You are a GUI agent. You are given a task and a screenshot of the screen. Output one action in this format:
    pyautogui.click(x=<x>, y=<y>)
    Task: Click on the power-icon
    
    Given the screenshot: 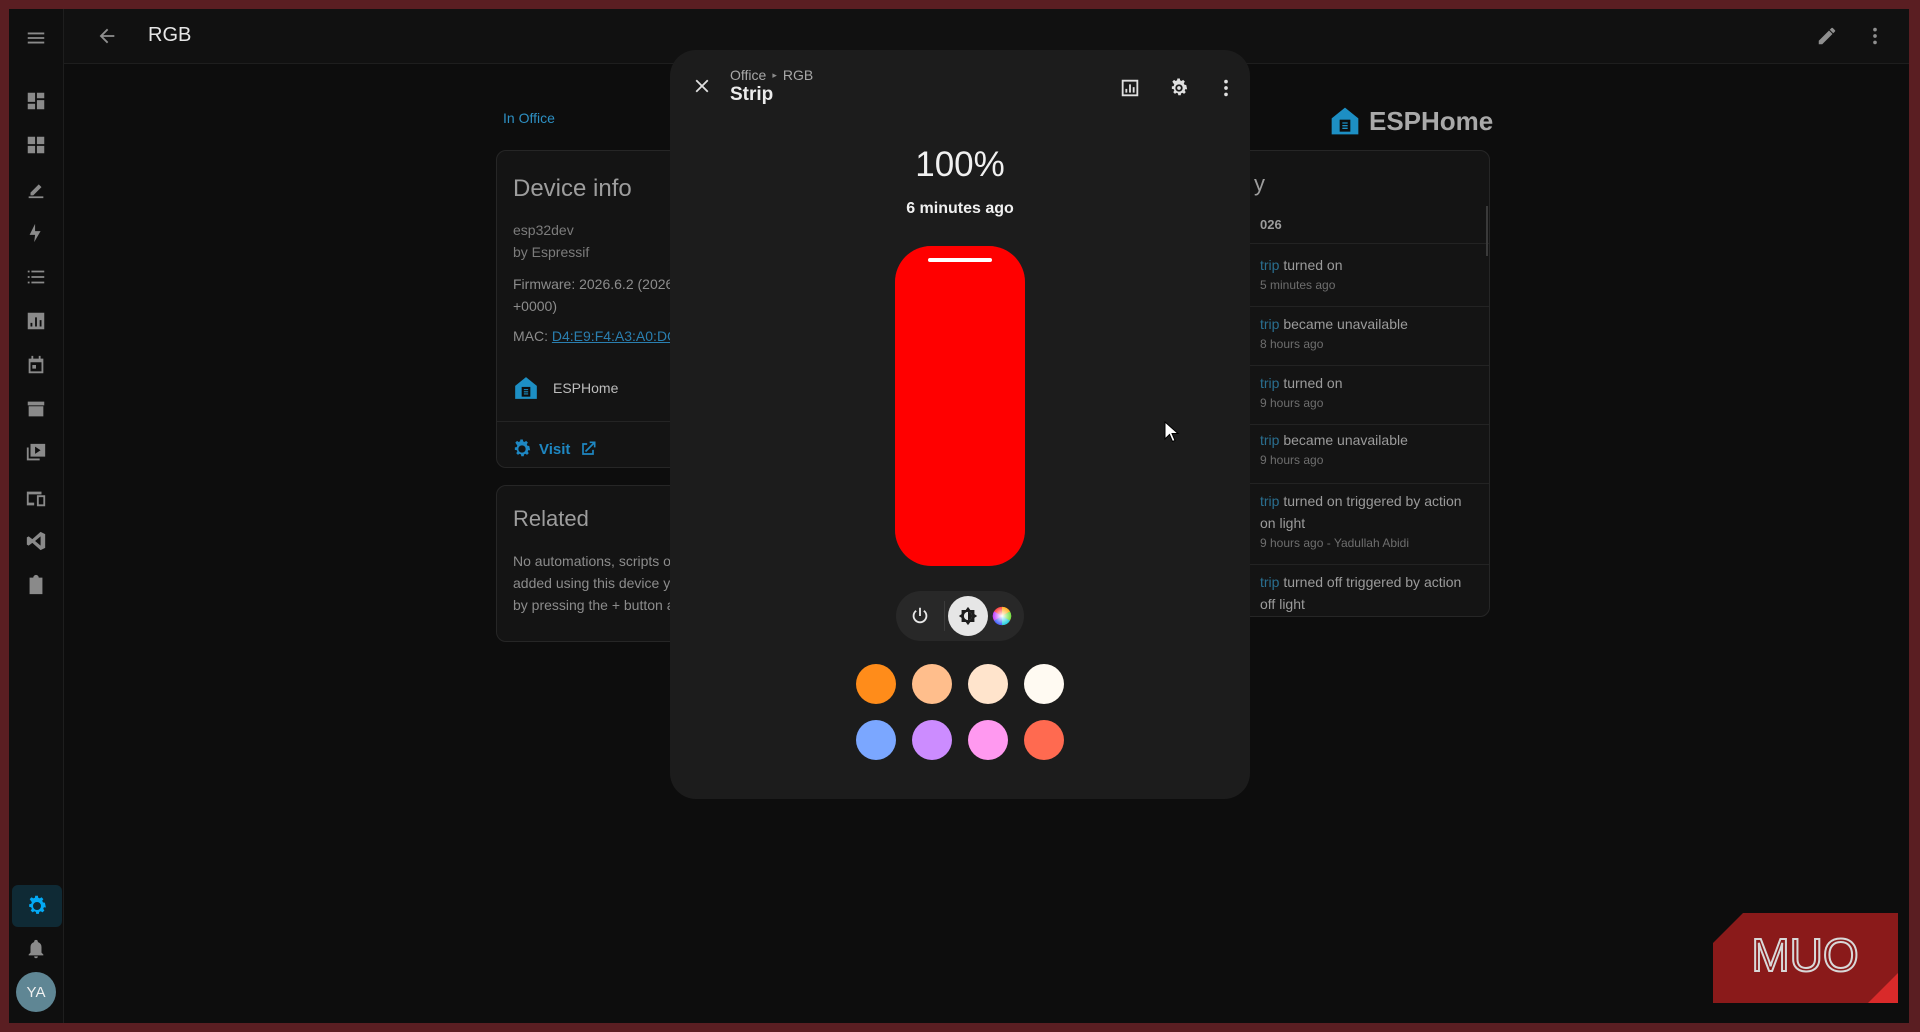 What is the action you would take?
    pyautogui.click(x=920, y=616)
    